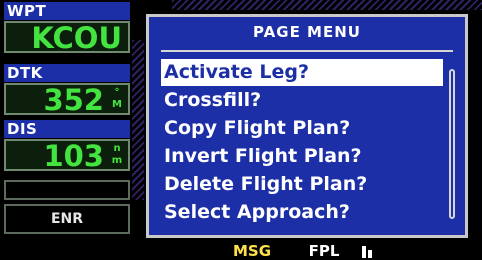 This screenshot has width=482, height=260. I want to click on dis-unit-top: n, so click(117, 148).